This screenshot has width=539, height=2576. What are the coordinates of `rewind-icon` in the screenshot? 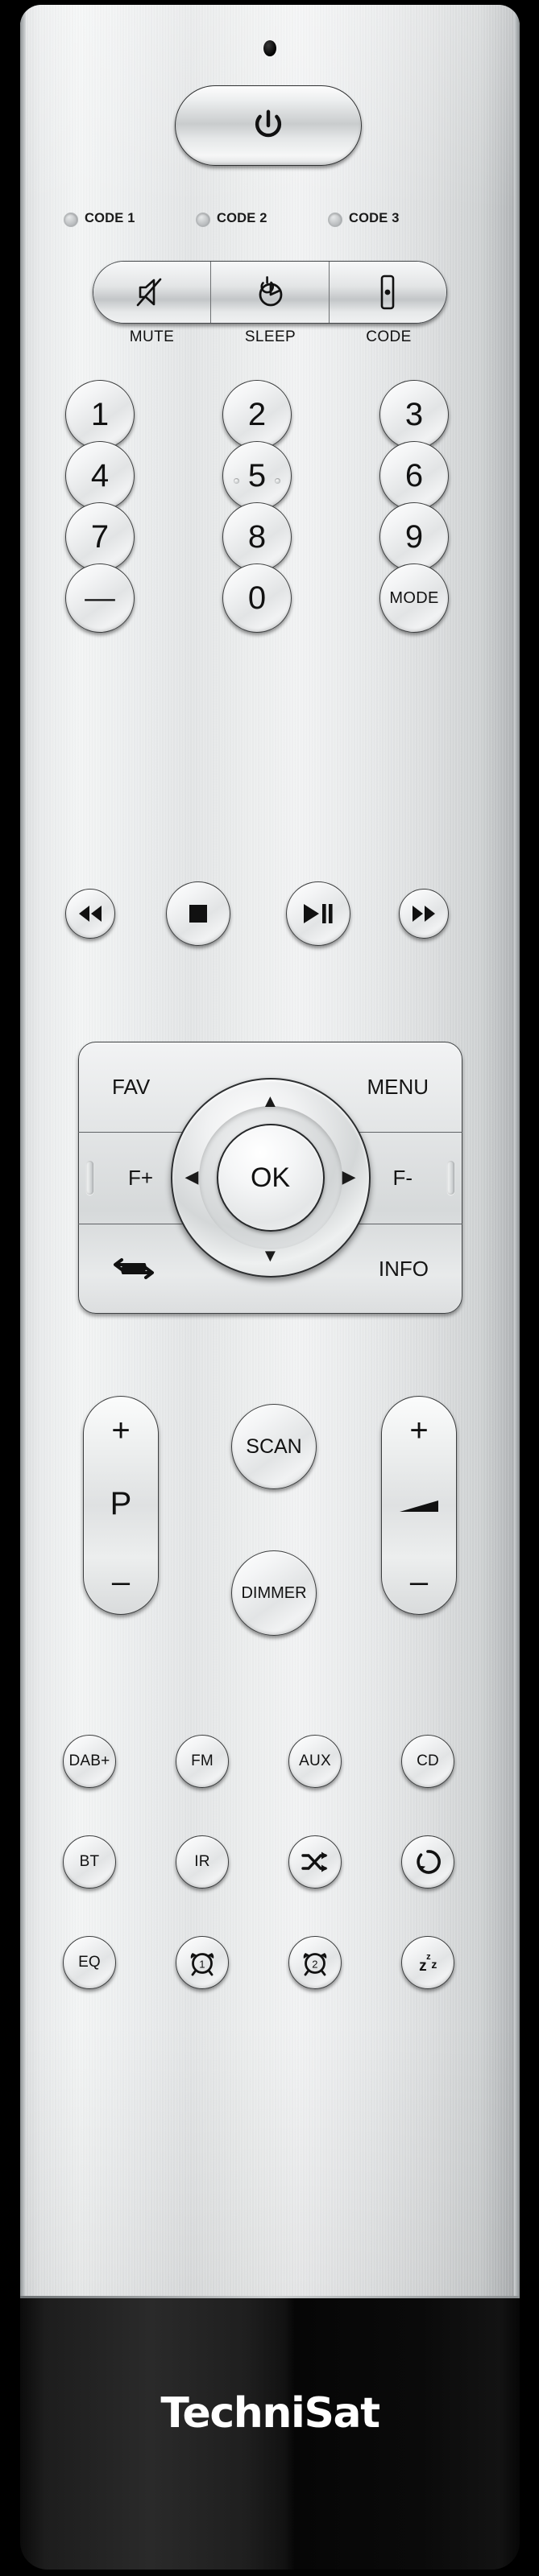 It's located at (90, 914).